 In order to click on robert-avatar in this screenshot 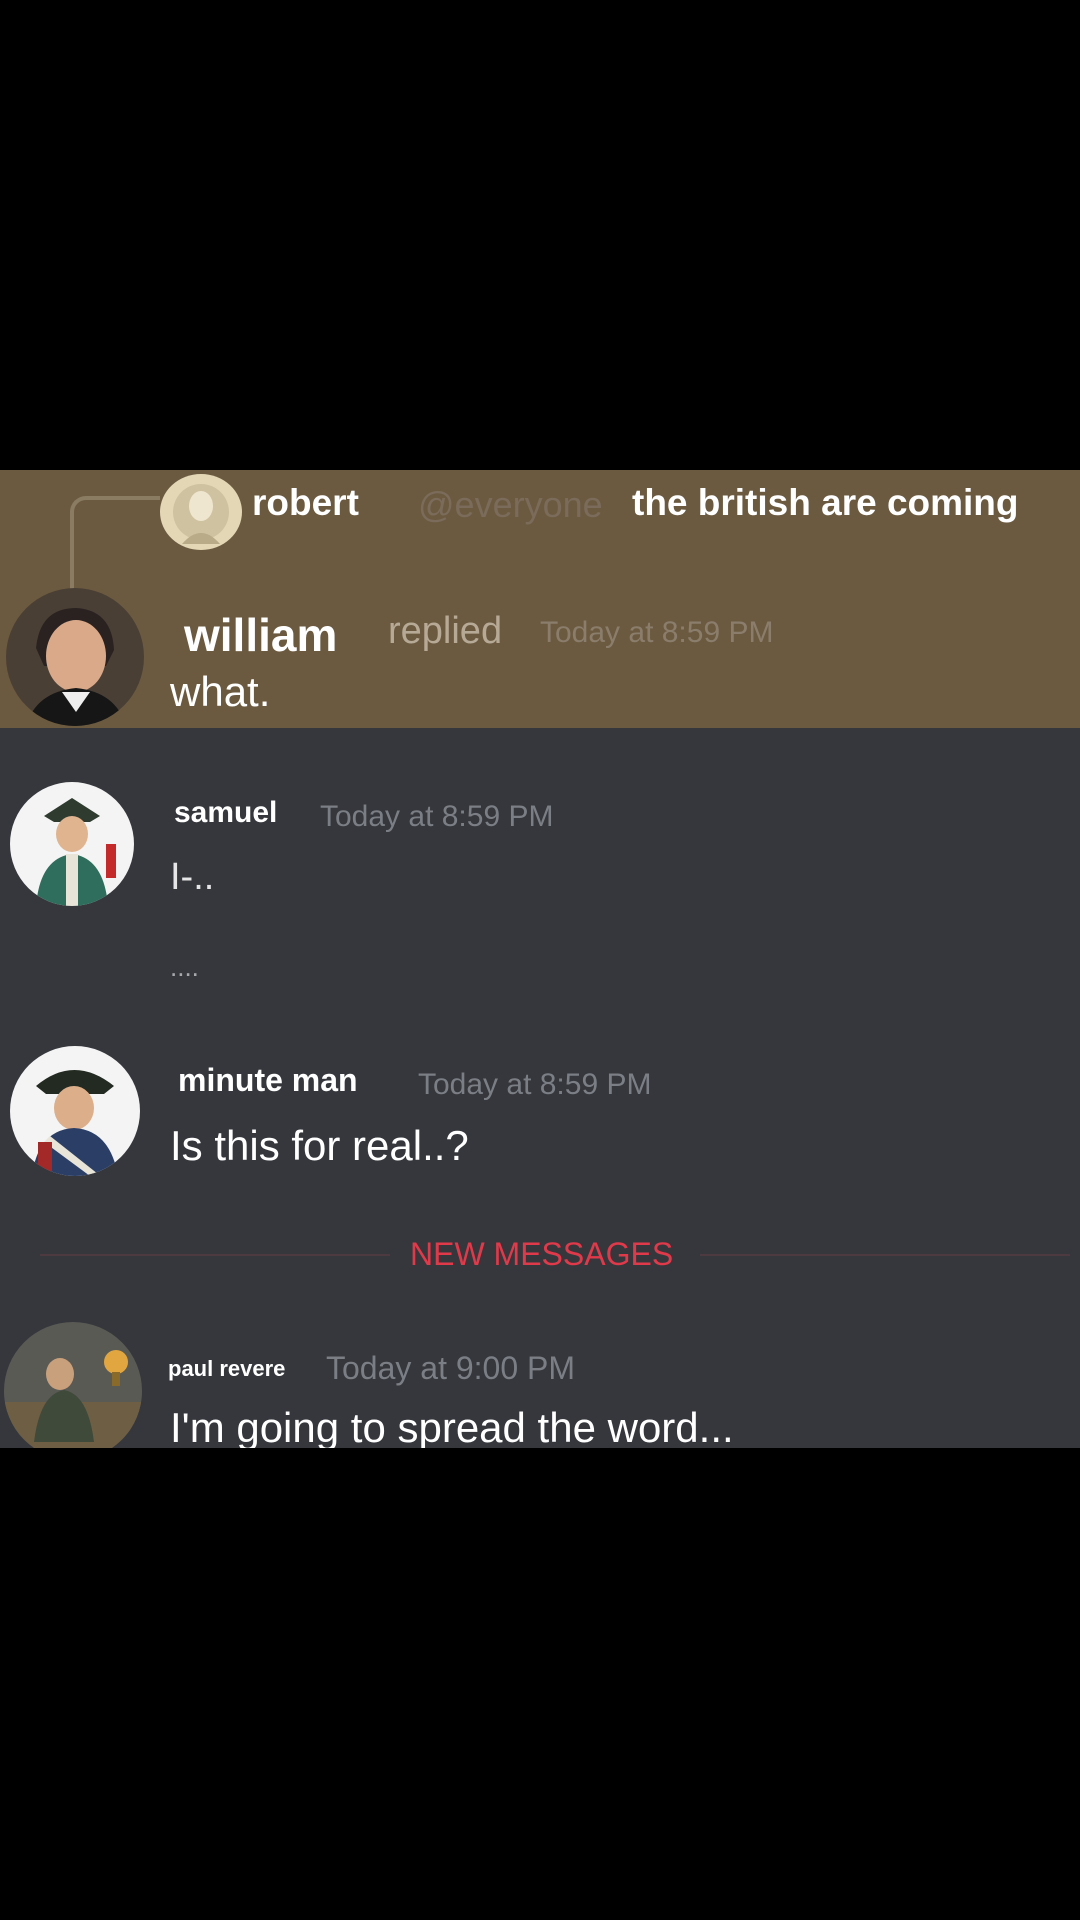, I will do `click(201, 512)`.